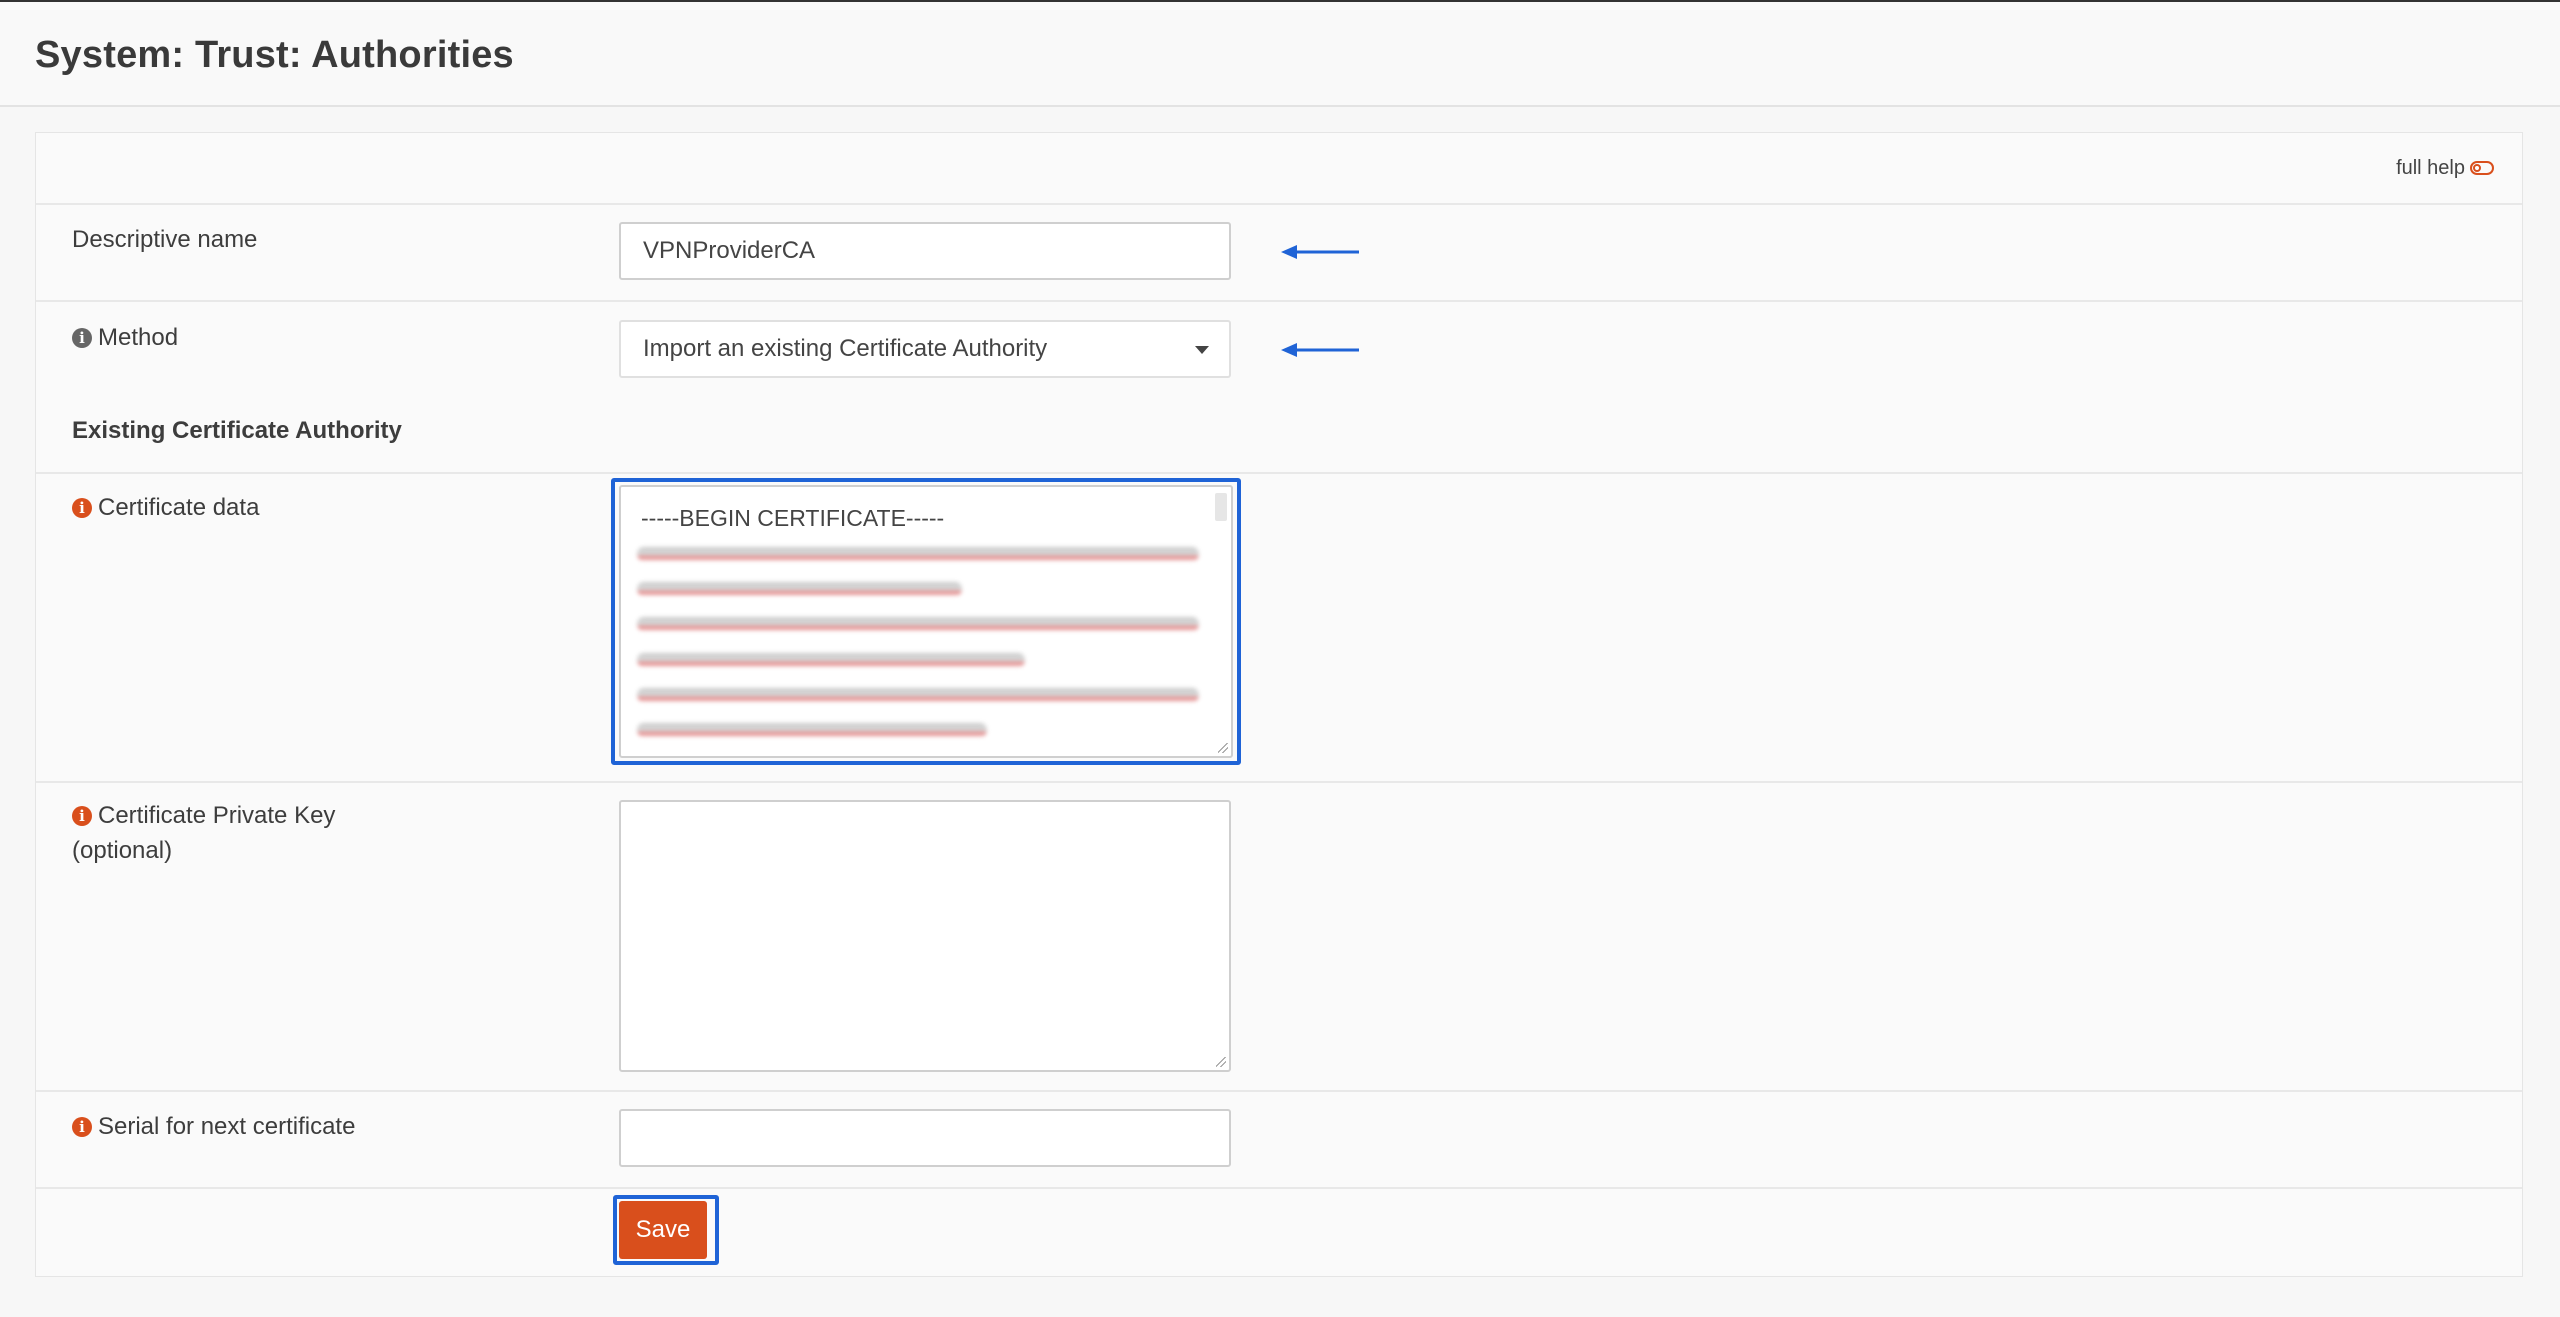 This screenshot has height=1317, width=2560. I want to click on certificate-data-label-text: Certificate data, so click(179, 507).